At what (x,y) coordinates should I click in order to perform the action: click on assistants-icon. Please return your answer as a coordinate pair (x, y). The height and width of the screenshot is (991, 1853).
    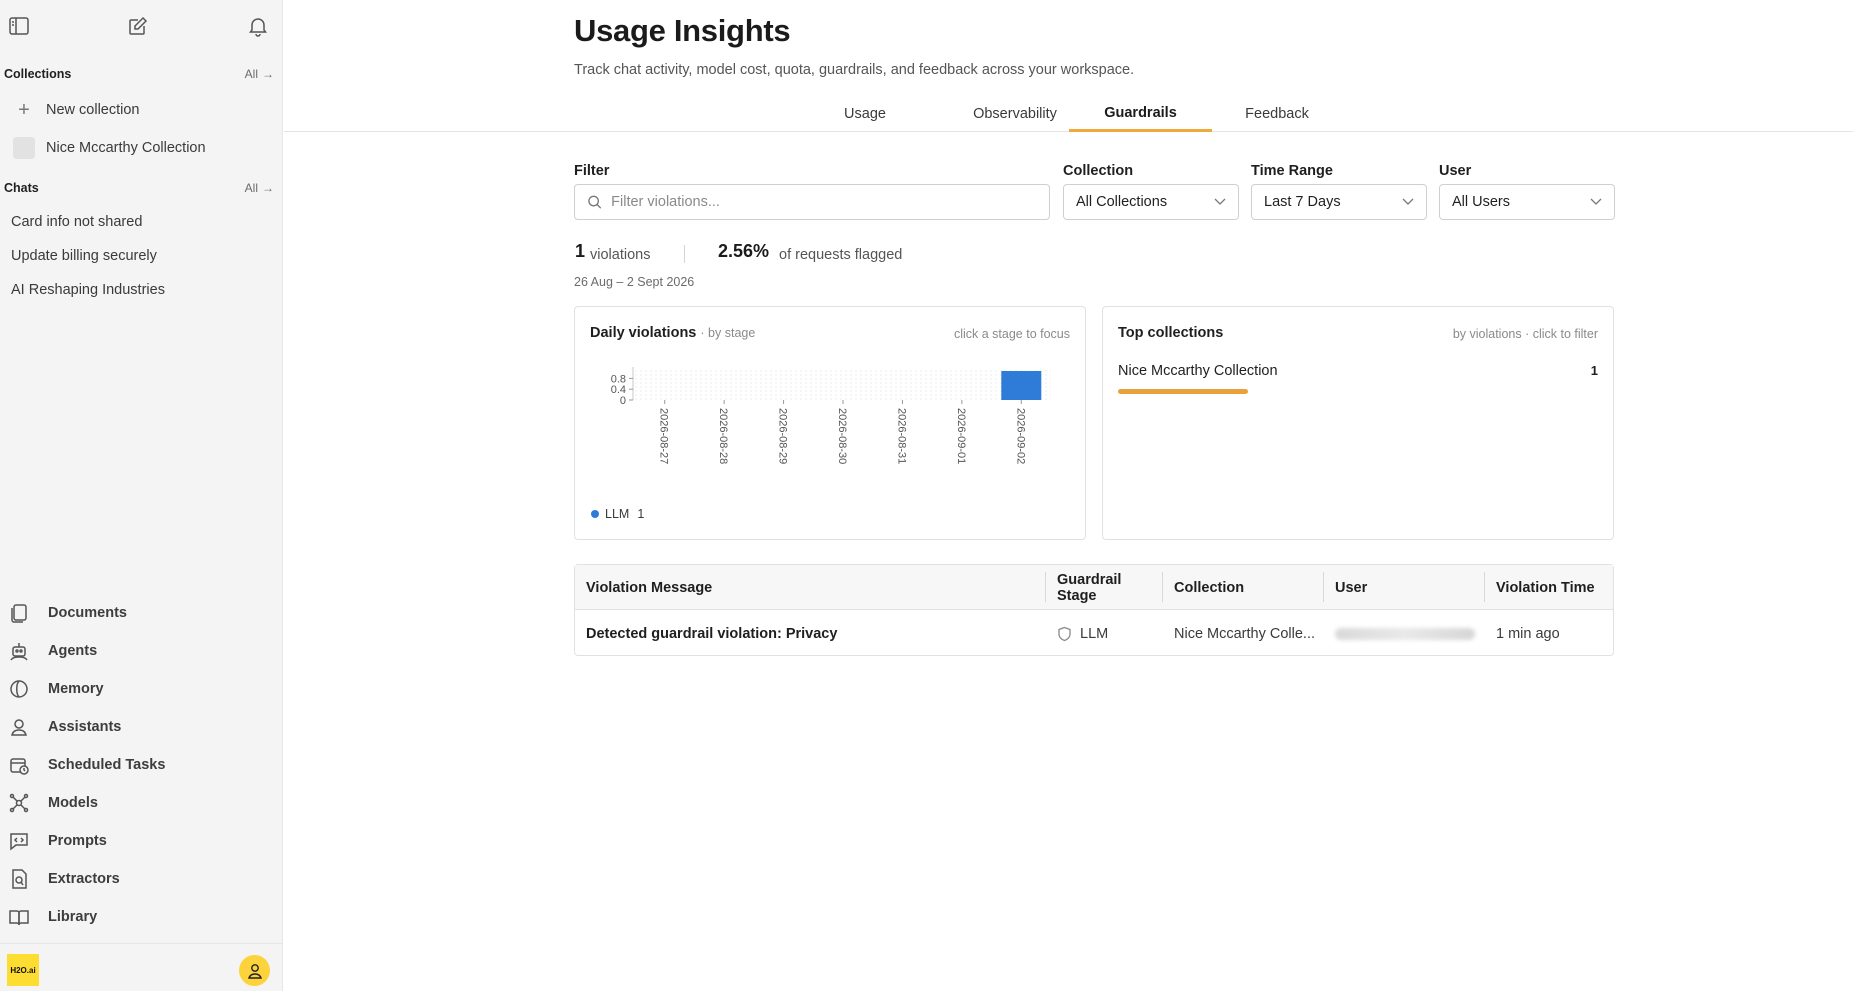
    Looking at the image, I should click on (19, 727).